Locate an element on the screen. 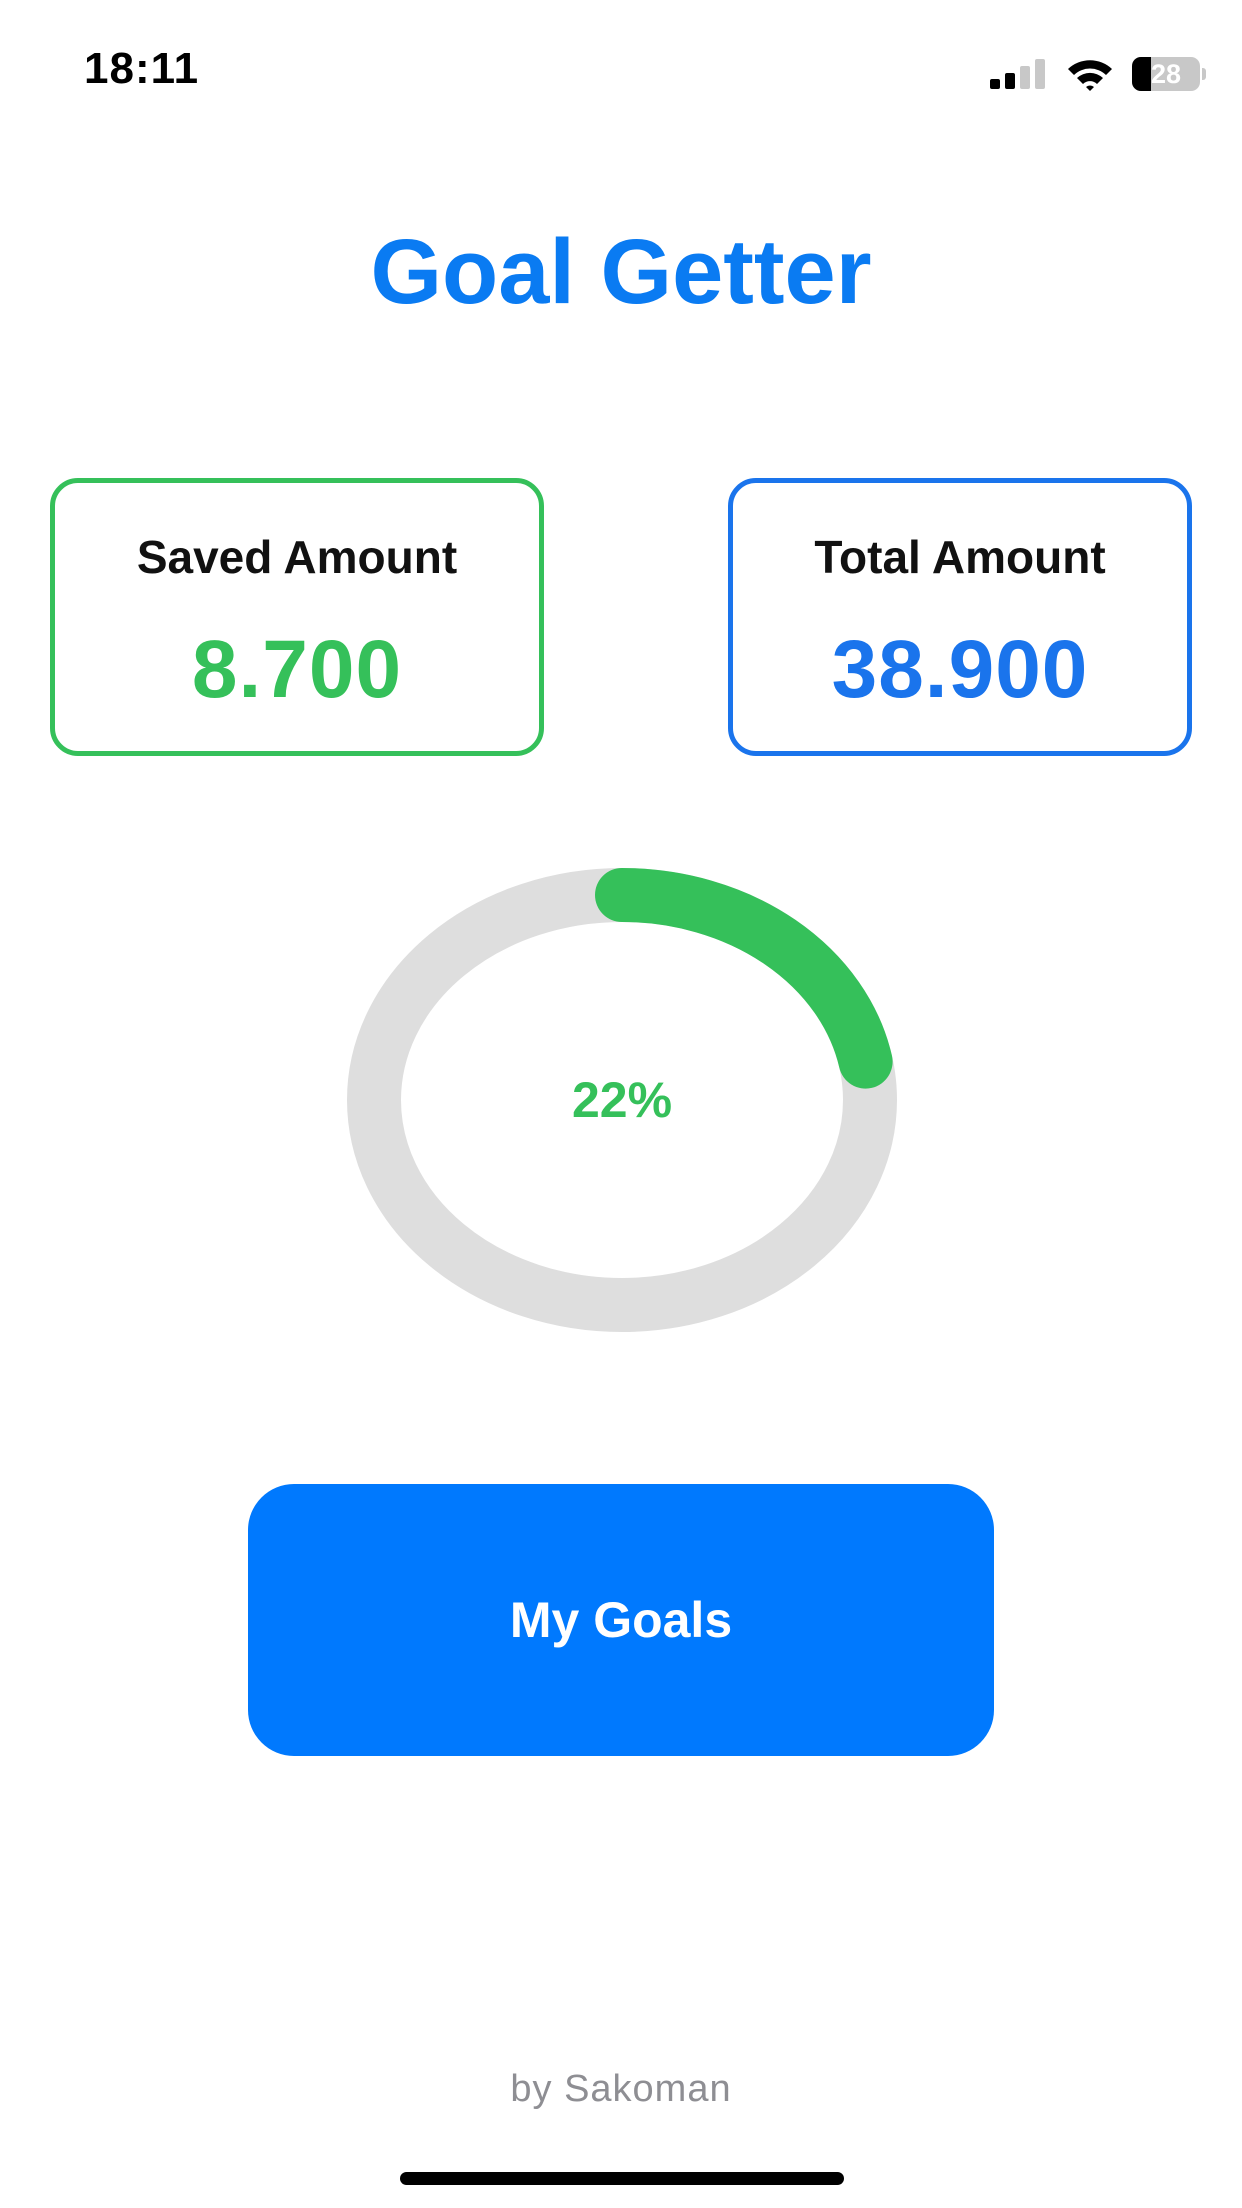 The width and height of the screenshot is (1242, 2208). battery-level: 28 is located at coordinates (1166, 74).